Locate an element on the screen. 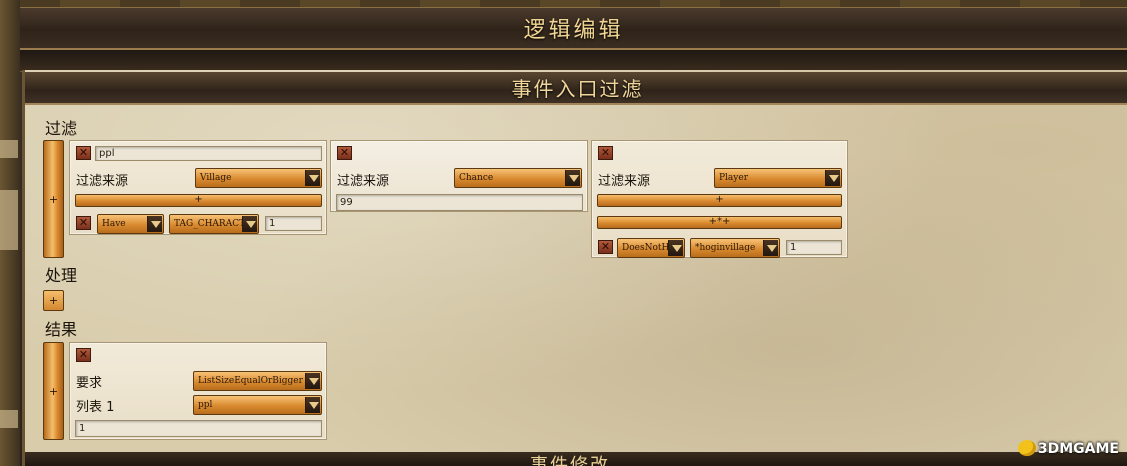  require-label: 要求 is located at coordinates (89, 383).